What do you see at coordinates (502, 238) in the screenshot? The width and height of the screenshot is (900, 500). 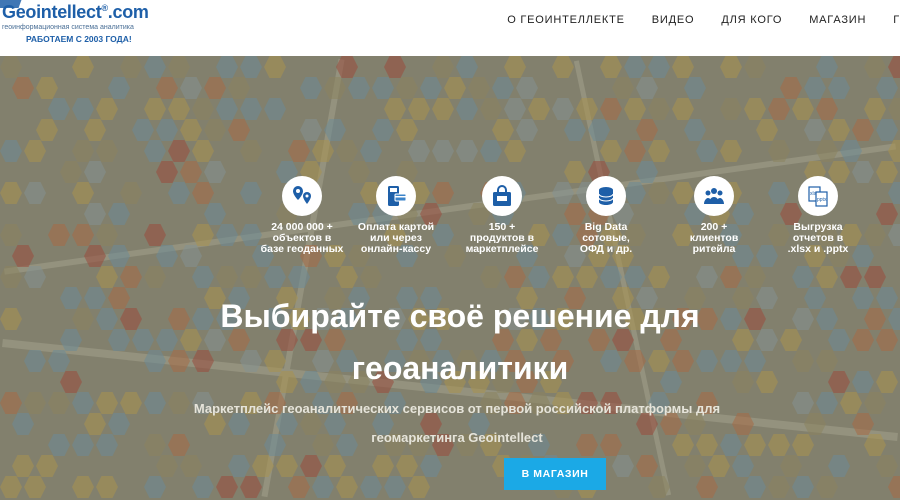 I see `feature-products-text: 150 + продуктов в маркетплейсе` at bounding box center [502, 238].